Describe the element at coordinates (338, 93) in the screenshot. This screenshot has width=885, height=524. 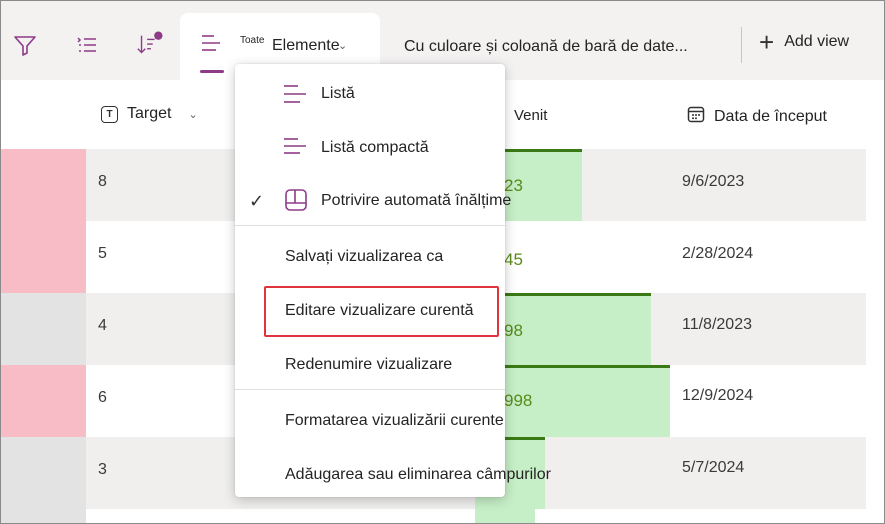
I see `menu-item-label: Listă` at that location.